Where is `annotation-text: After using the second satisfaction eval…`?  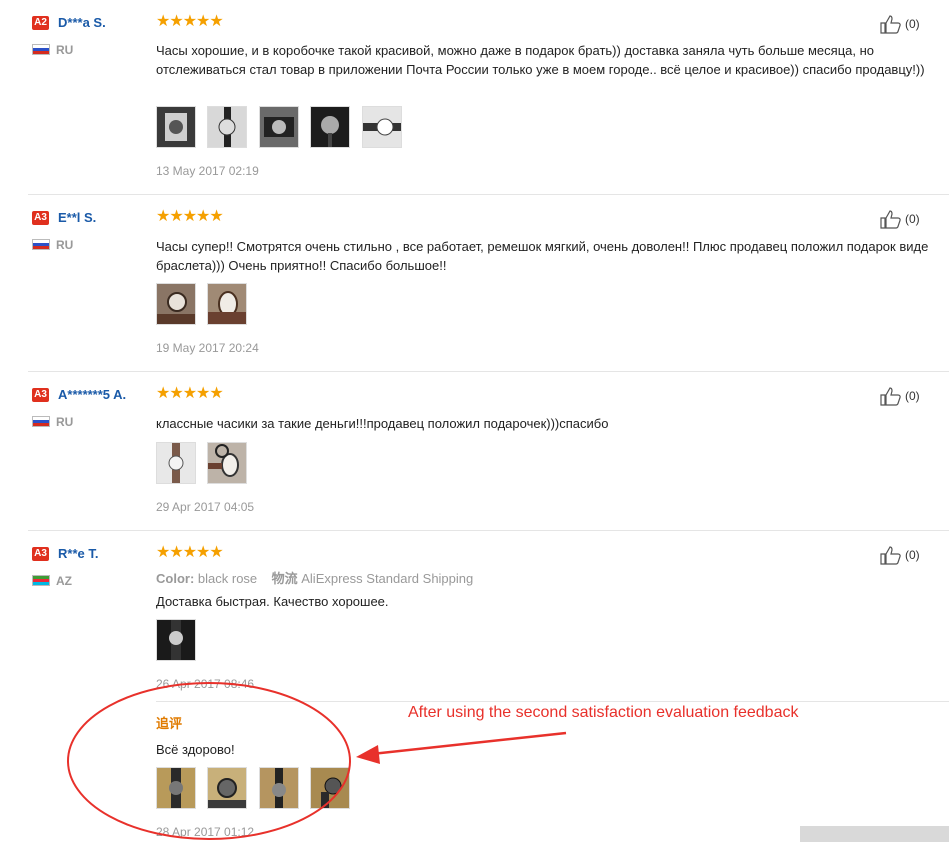 annotation-text: After using the second satisfaction eval… is located at coordinates (603, 712).